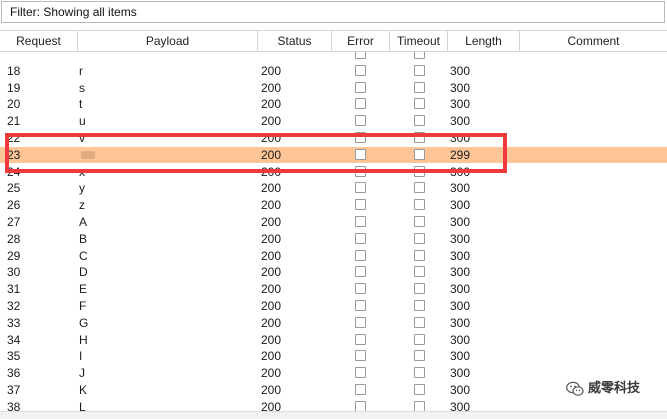 This screenshot has height=419, width=667. Describe the element at coordinates (333, 154) in the screenshot. I see `table-row: 23 200 299` at that location.